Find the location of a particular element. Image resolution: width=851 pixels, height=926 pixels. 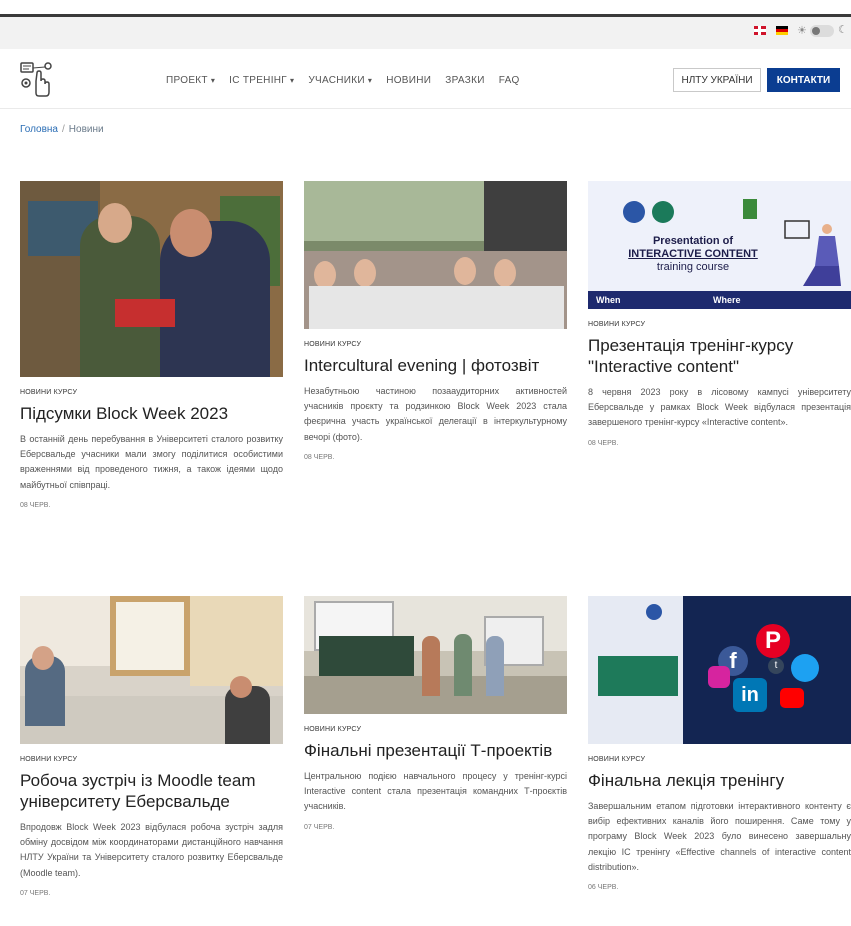

nav-item-news: НОВИНИ is located at coordinates (408, 80).